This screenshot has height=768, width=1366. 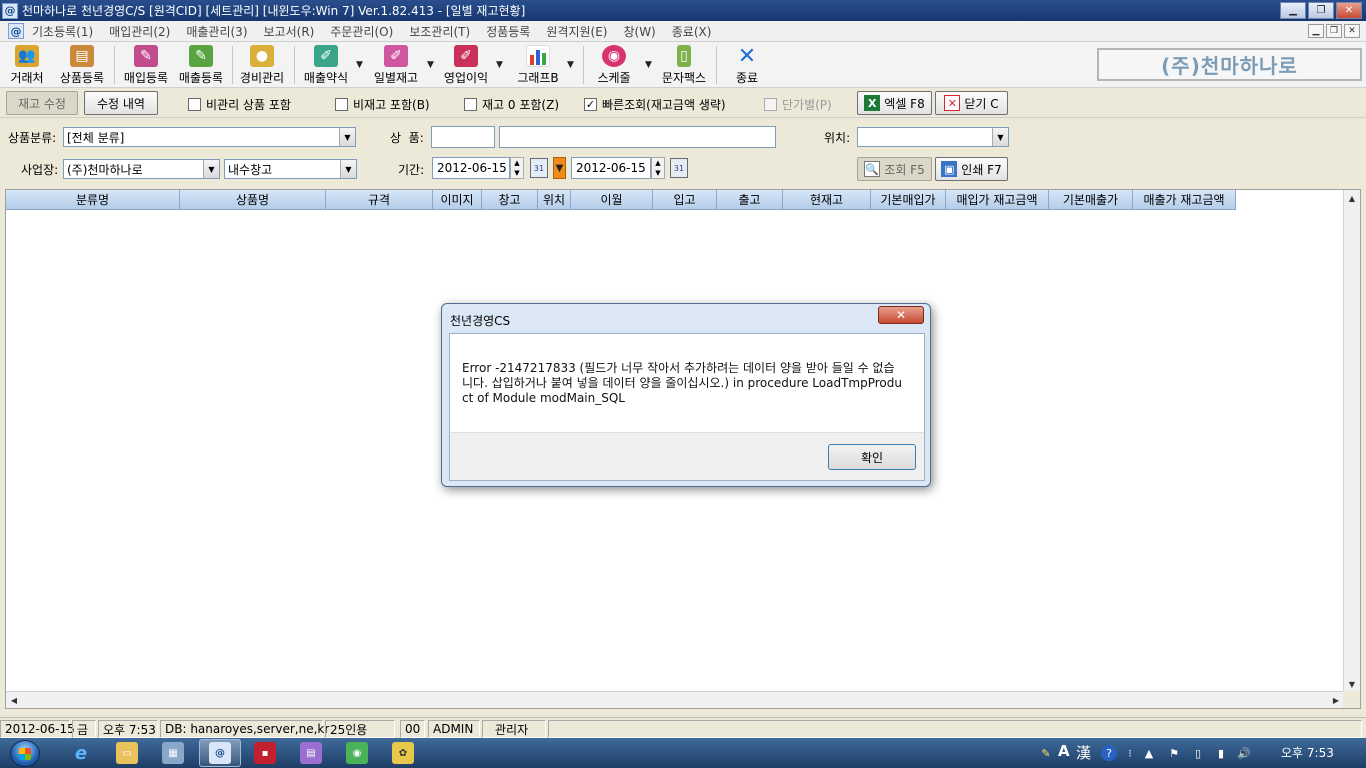 What do you see at coordinates (576, 31) in the screenshot?
I see `menu-remote-support: 원격지원(E)` at bounding box center [576, 31].